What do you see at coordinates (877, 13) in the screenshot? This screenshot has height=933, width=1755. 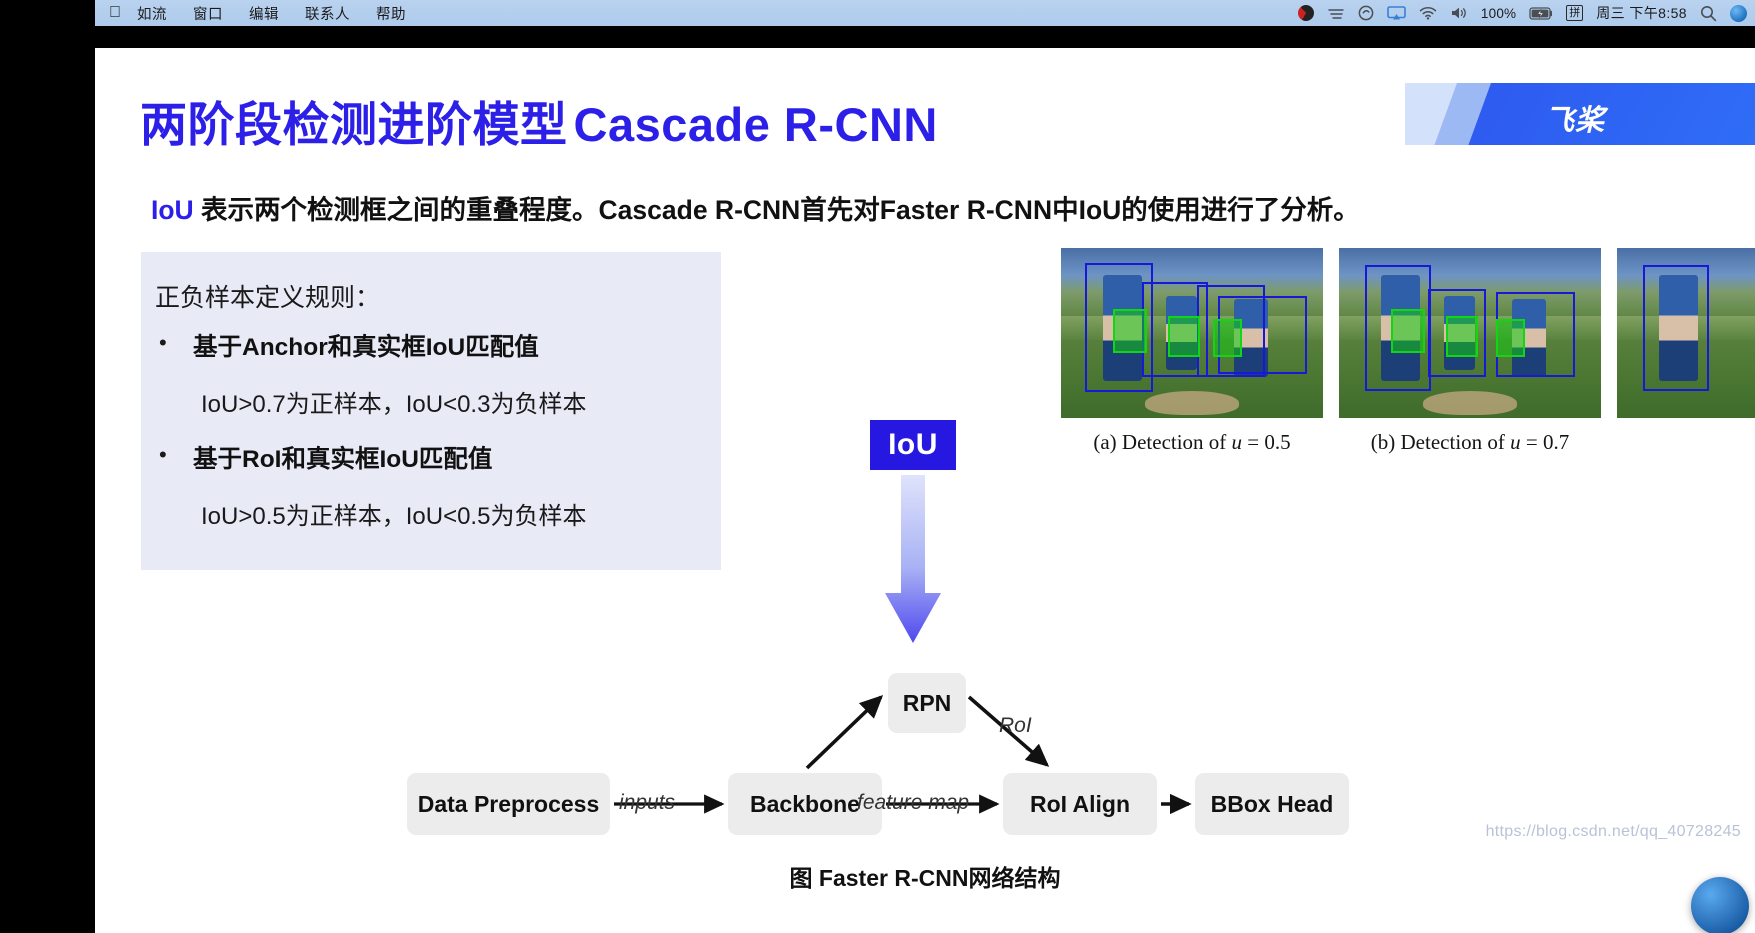 I see `macos-menu-bar:  如流 窗口 编辑 联系人 帮助 100%` at bounding box center [877, 13].